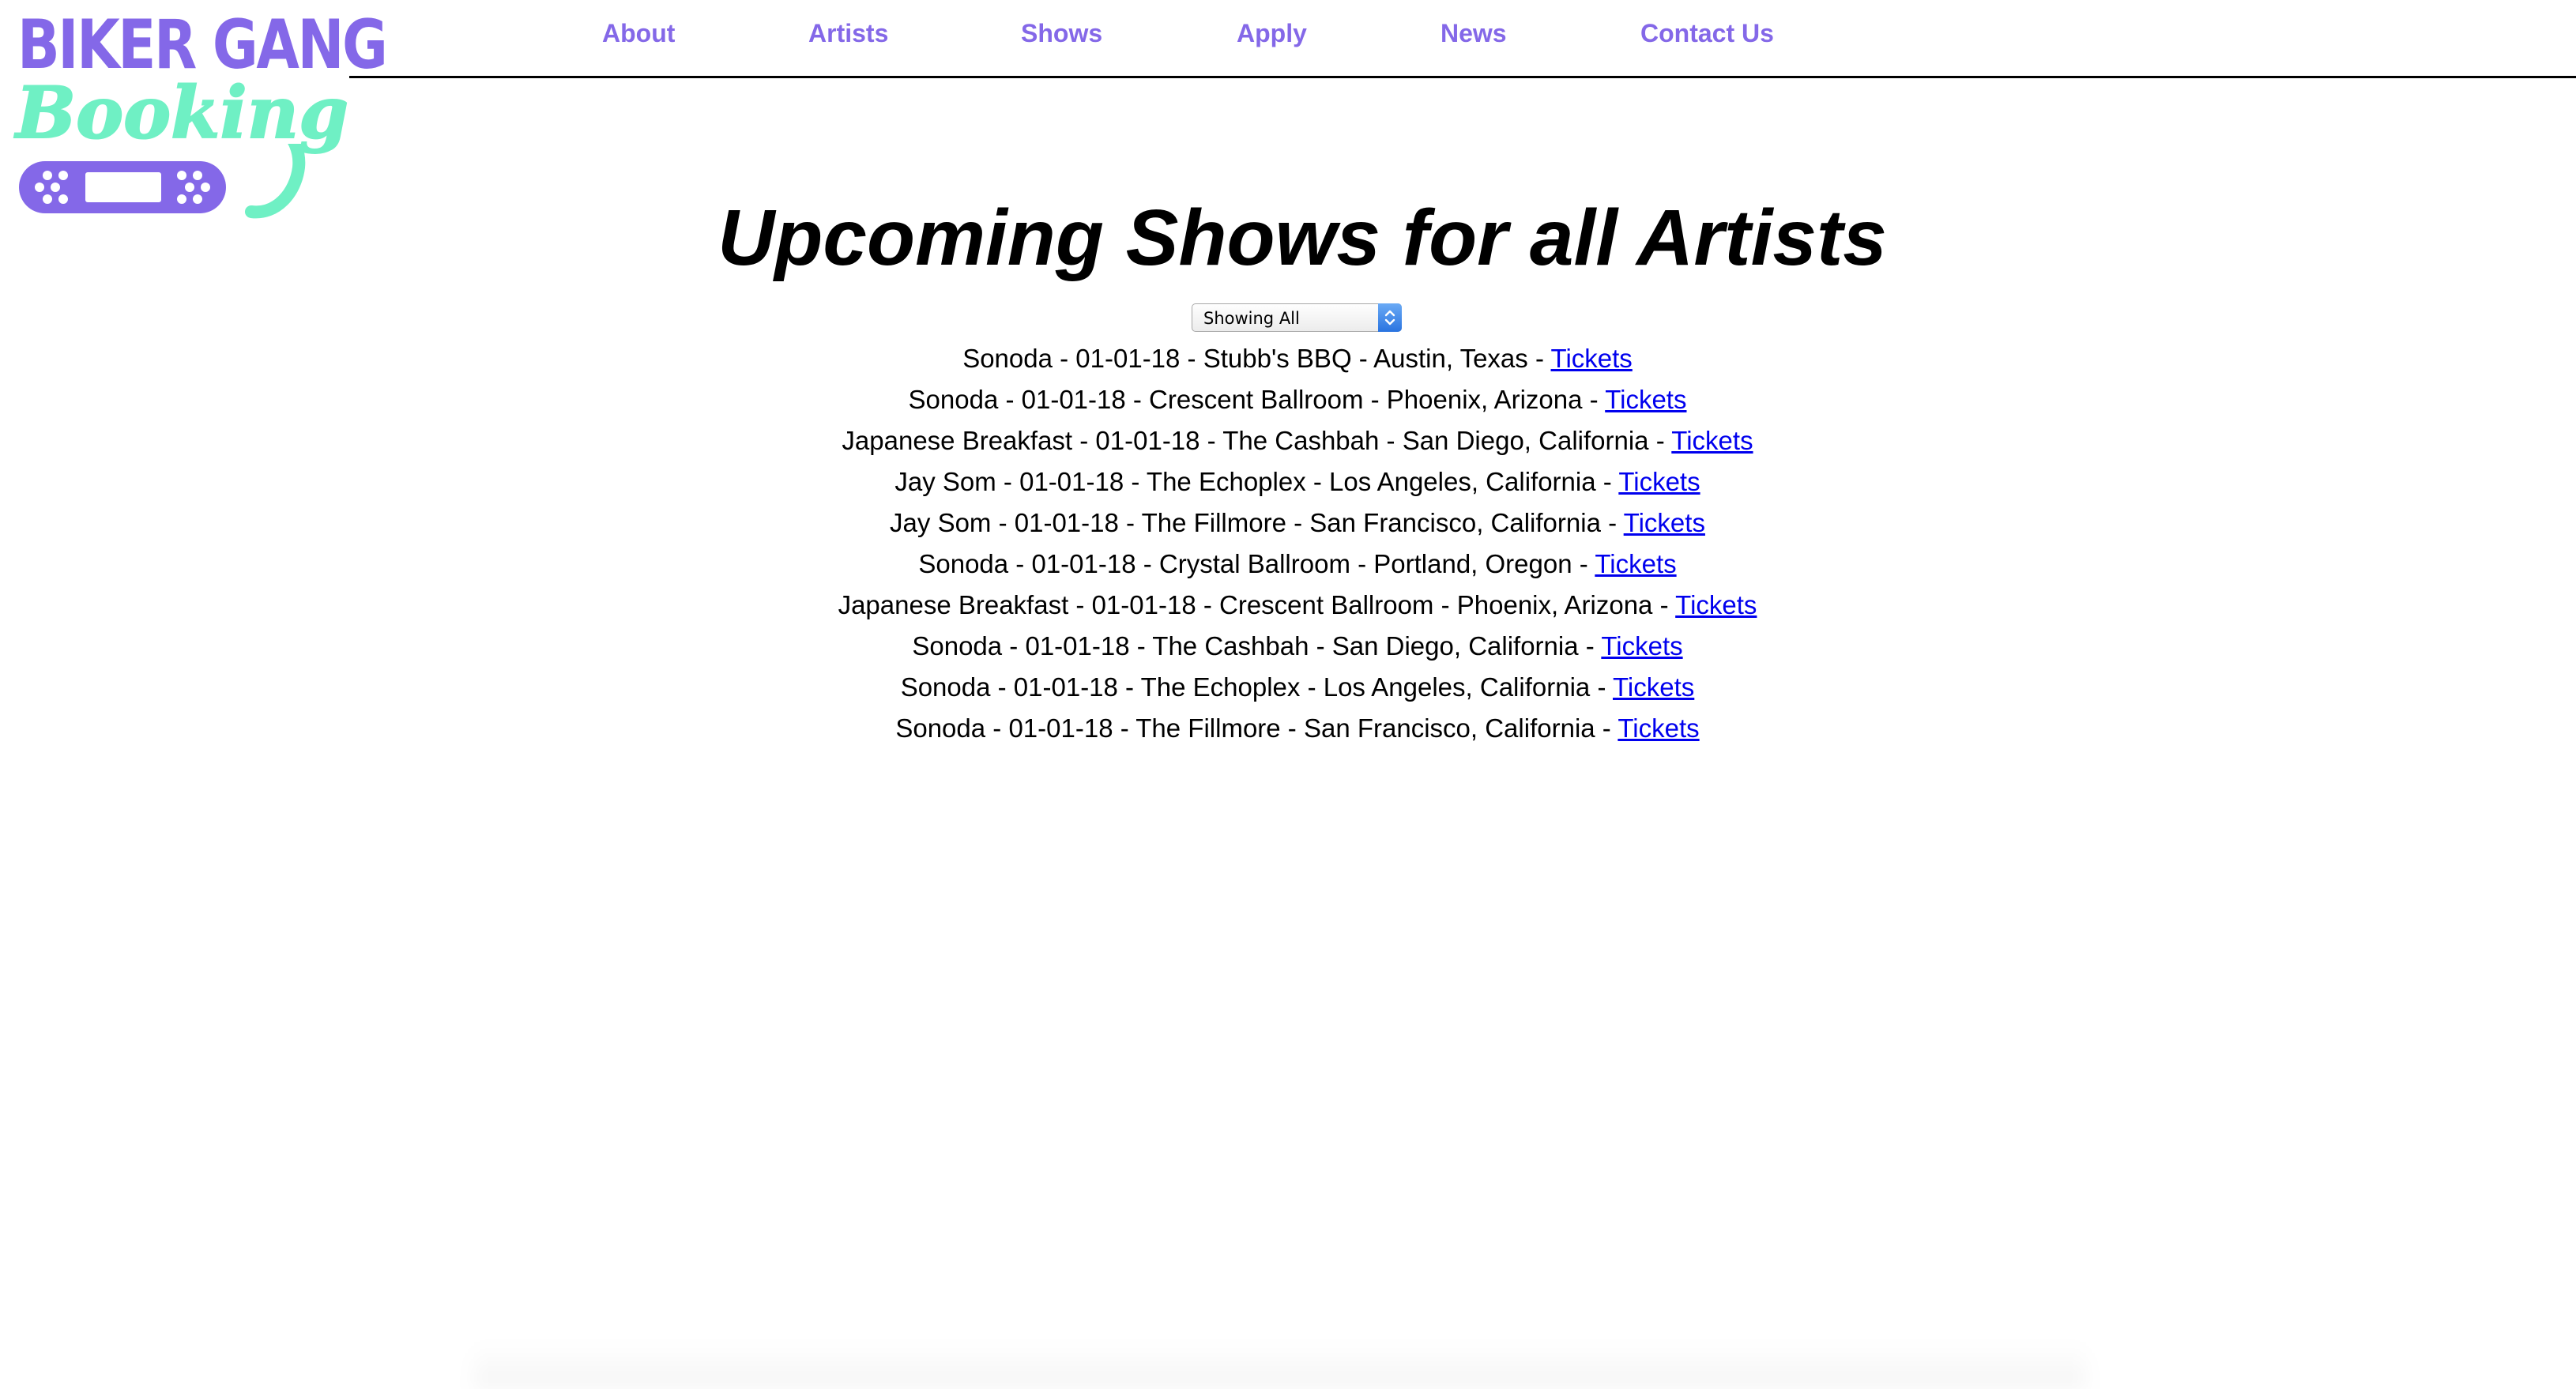  What do you see at coordinates (1390, 317) in the screenshot?
I see `select-arrows-icon` at bounding box center [1390, 317].